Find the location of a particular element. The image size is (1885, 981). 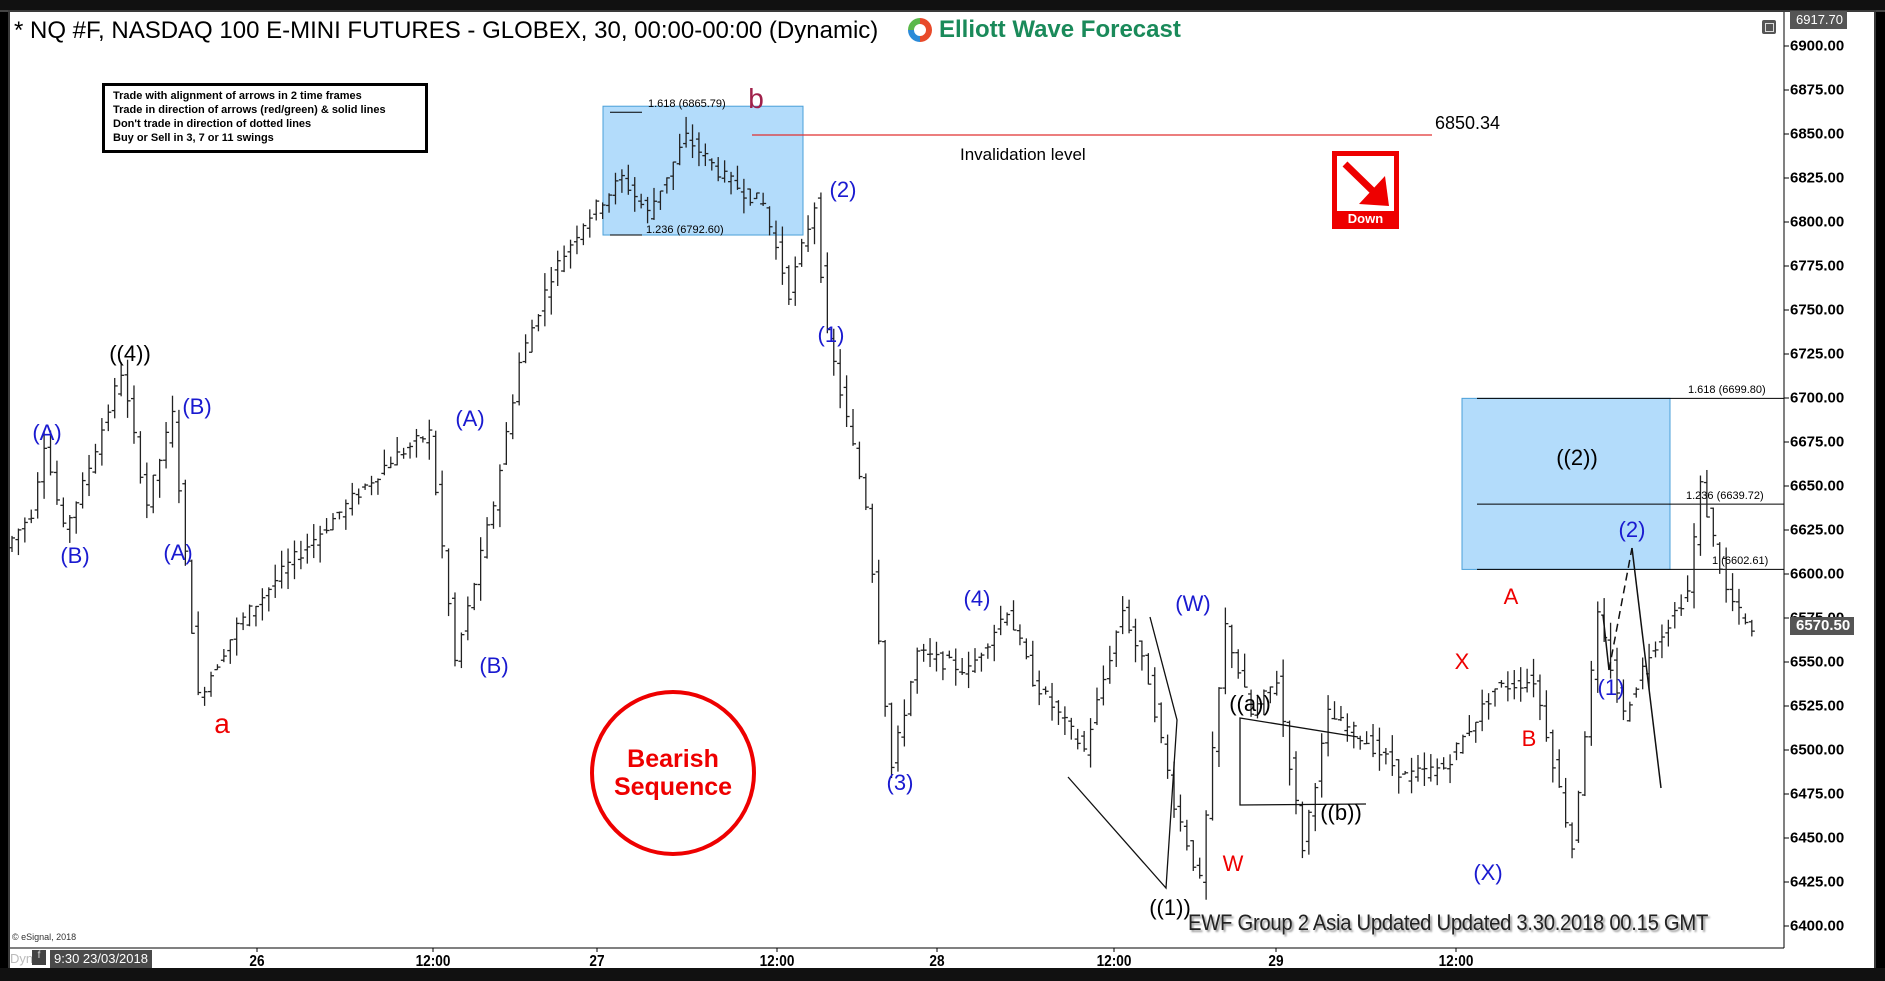

dyn-label: Dyn is located at coordinates (21, 958).